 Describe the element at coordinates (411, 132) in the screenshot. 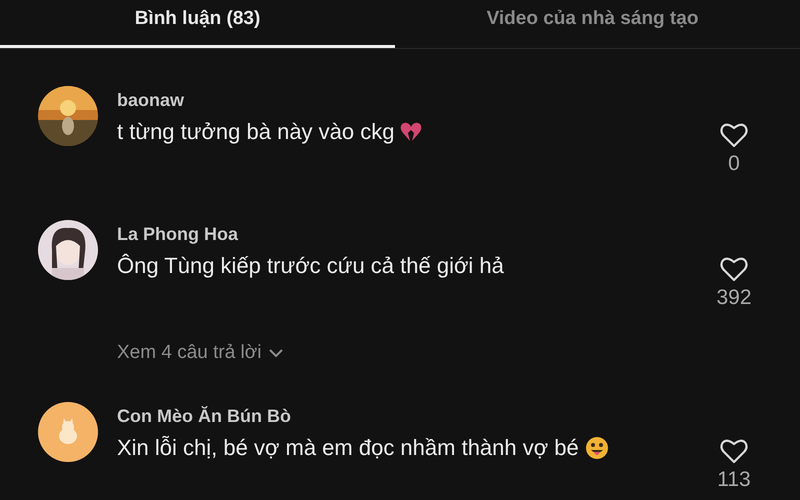

I see `broken-heart-icon` at that location.